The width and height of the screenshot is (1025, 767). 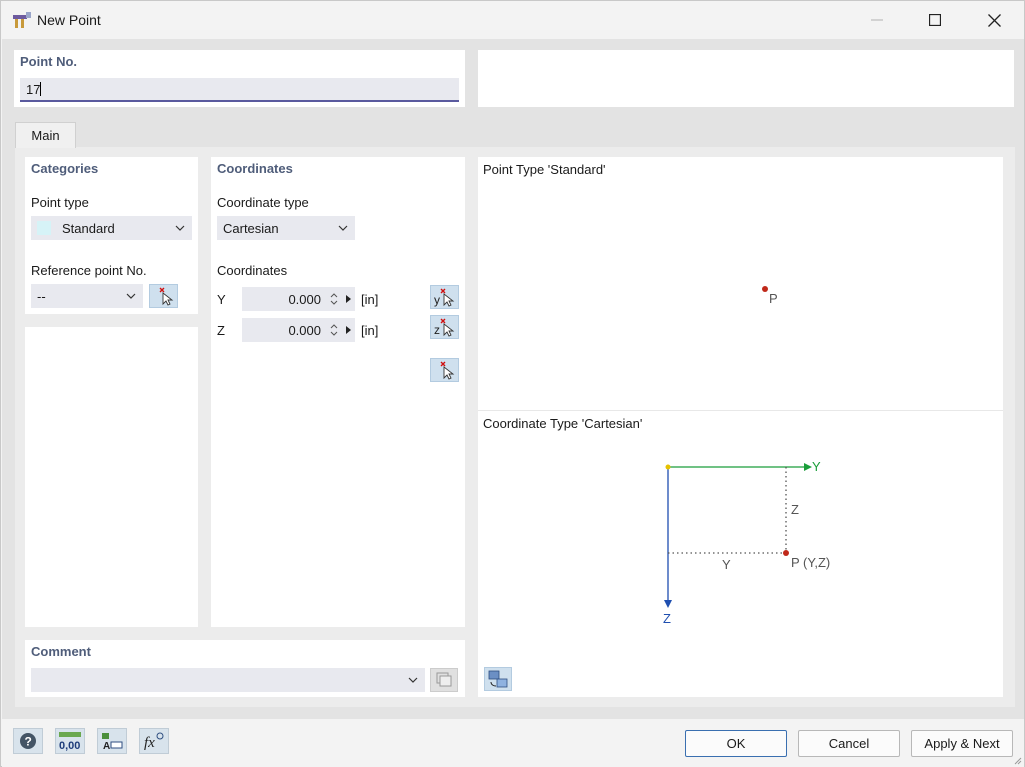 I want to click on reference-point-dropdown: --, so click(x=87, y=296).